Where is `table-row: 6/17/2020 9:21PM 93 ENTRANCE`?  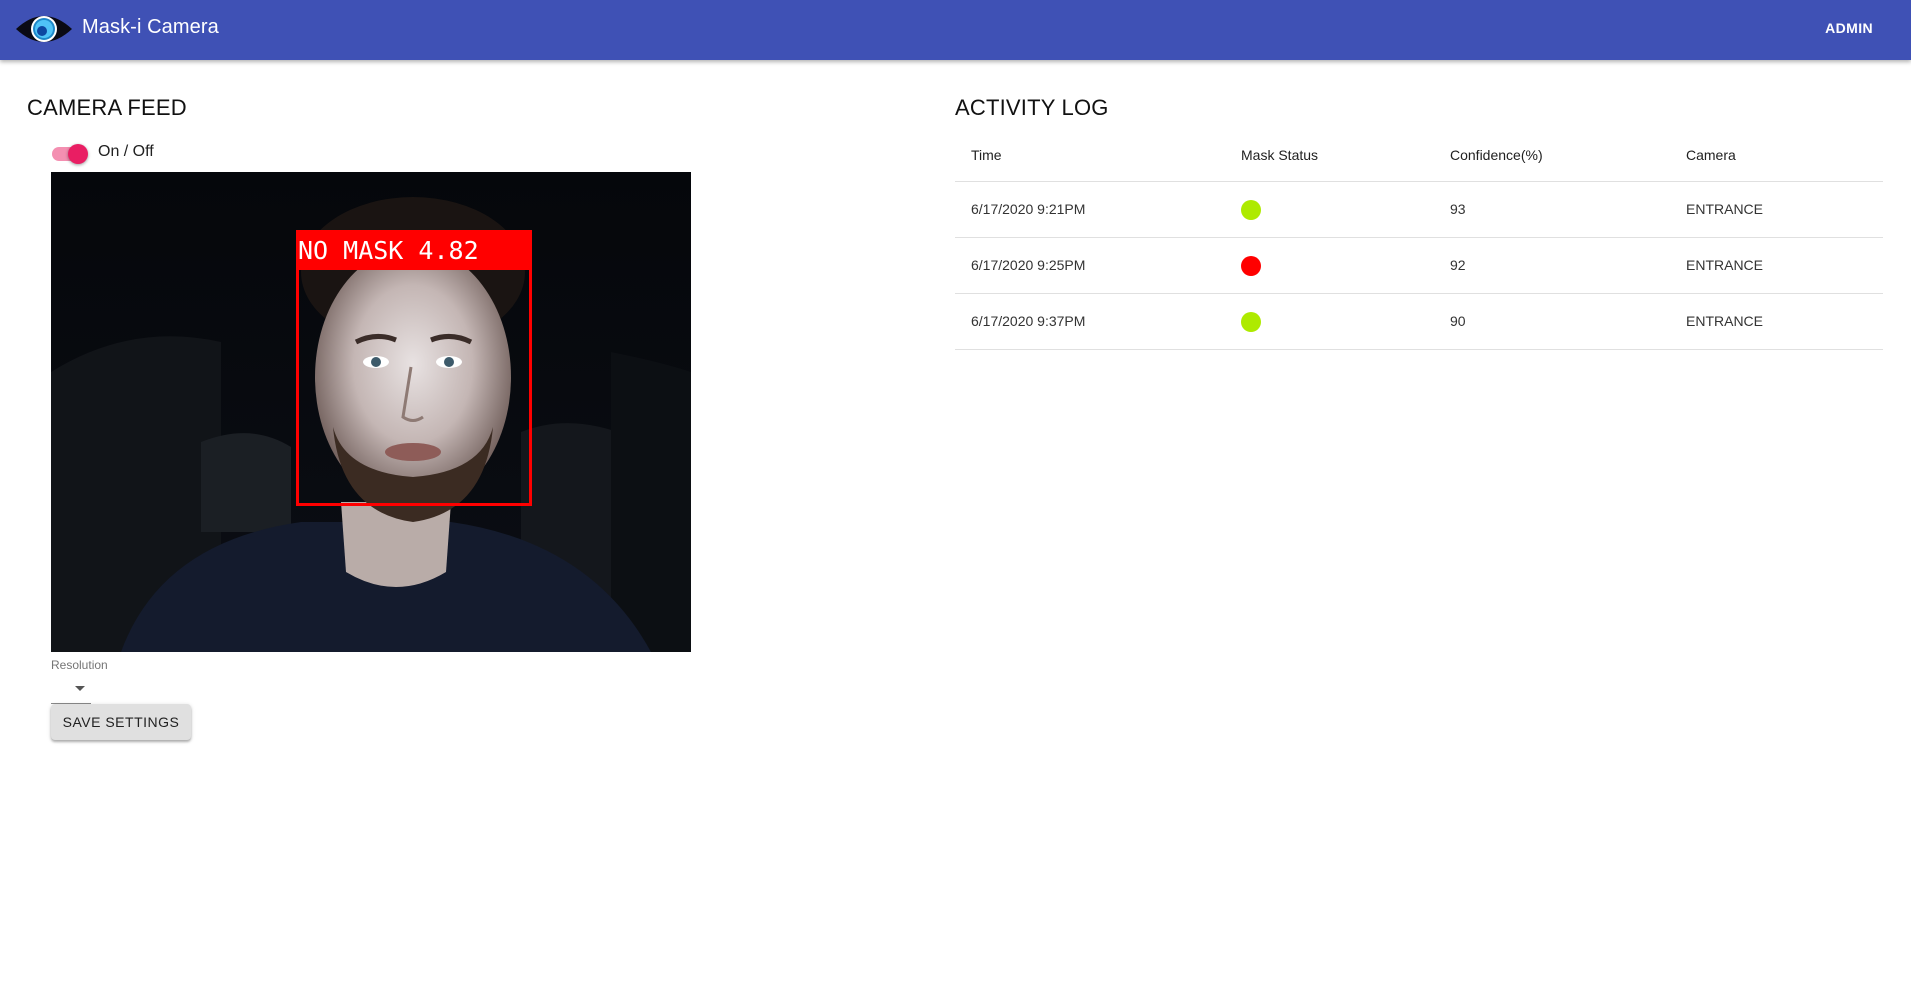 table-row: 6/17/2020 9:21PM 93 ENTRANCE is located at coordinates (1419, 209).